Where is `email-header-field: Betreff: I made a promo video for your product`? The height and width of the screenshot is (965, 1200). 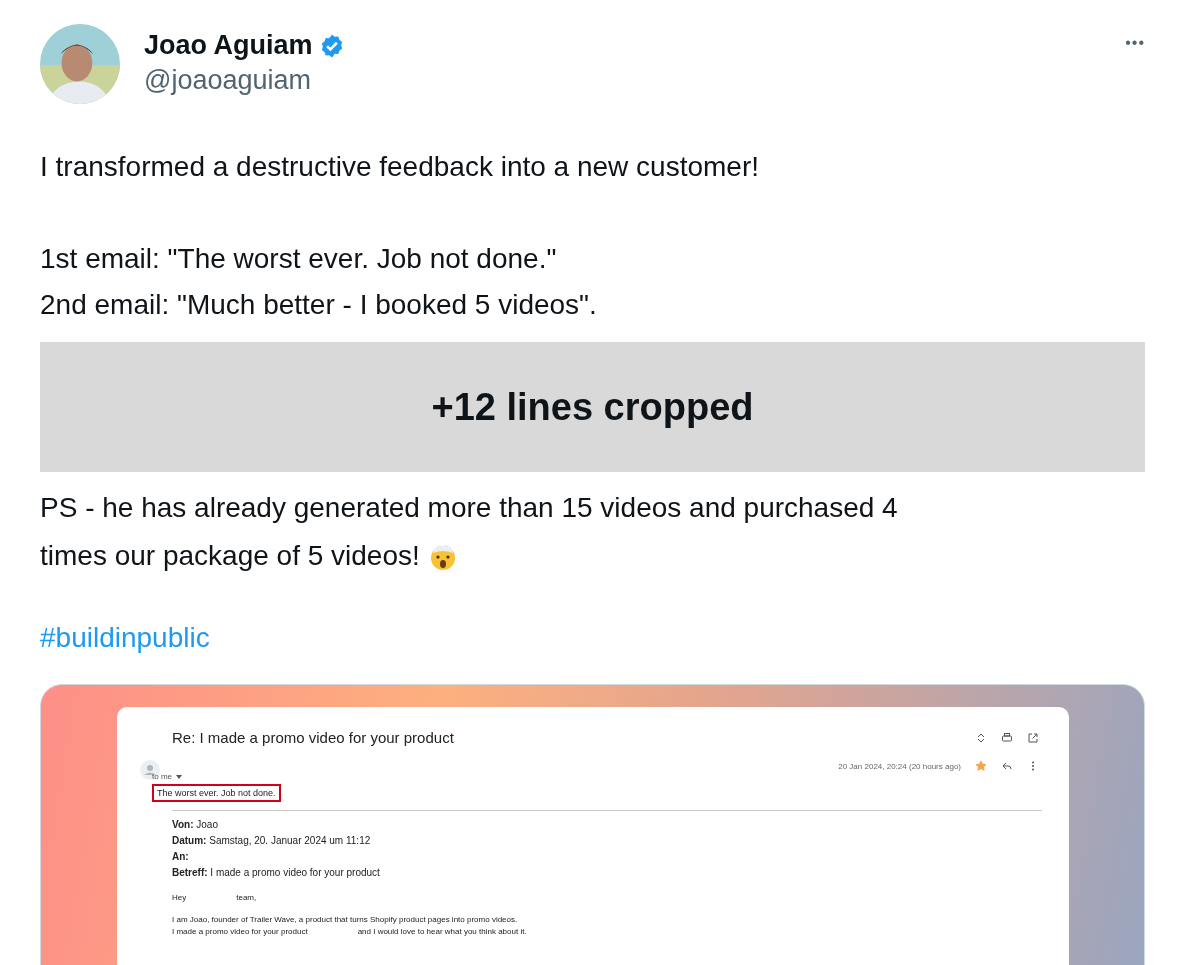
email-header-field: Betreff: I made a promo video for your product is located at coordinates (607, 873).